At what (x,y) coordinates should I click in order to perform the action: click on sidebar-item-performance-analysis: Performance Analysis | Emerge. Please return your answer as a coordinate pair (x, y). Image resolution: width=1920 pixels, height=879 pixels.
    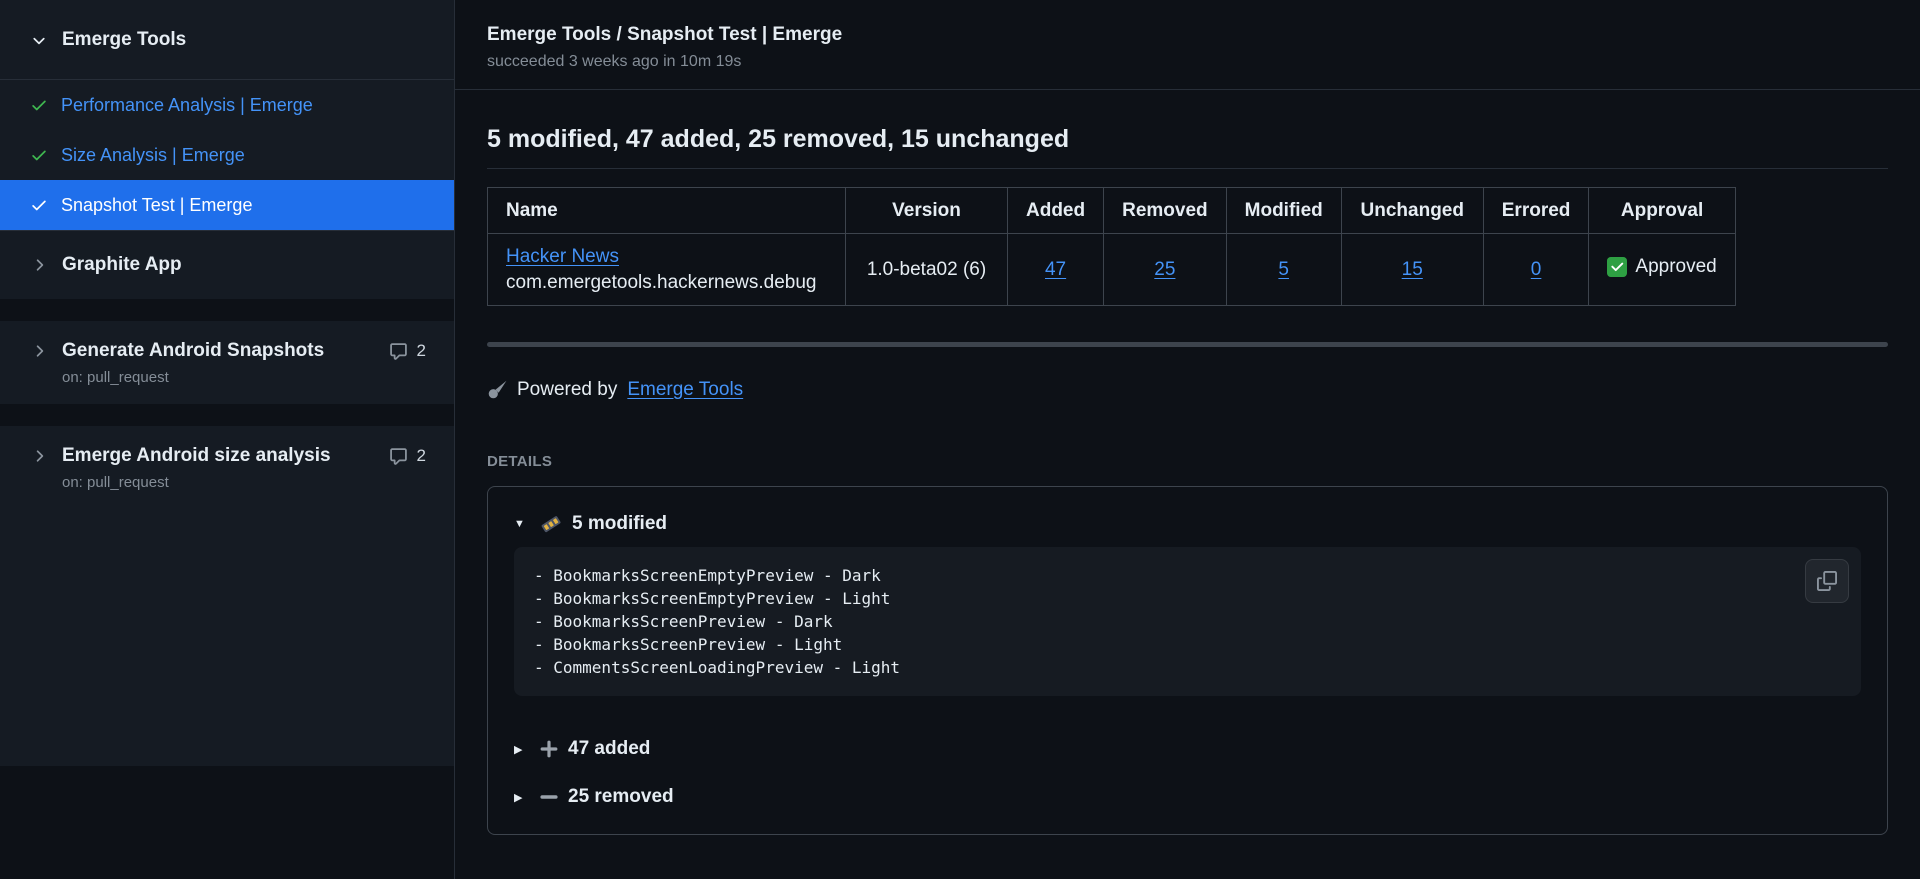
    Looking at the image, I should click on (227, 105).